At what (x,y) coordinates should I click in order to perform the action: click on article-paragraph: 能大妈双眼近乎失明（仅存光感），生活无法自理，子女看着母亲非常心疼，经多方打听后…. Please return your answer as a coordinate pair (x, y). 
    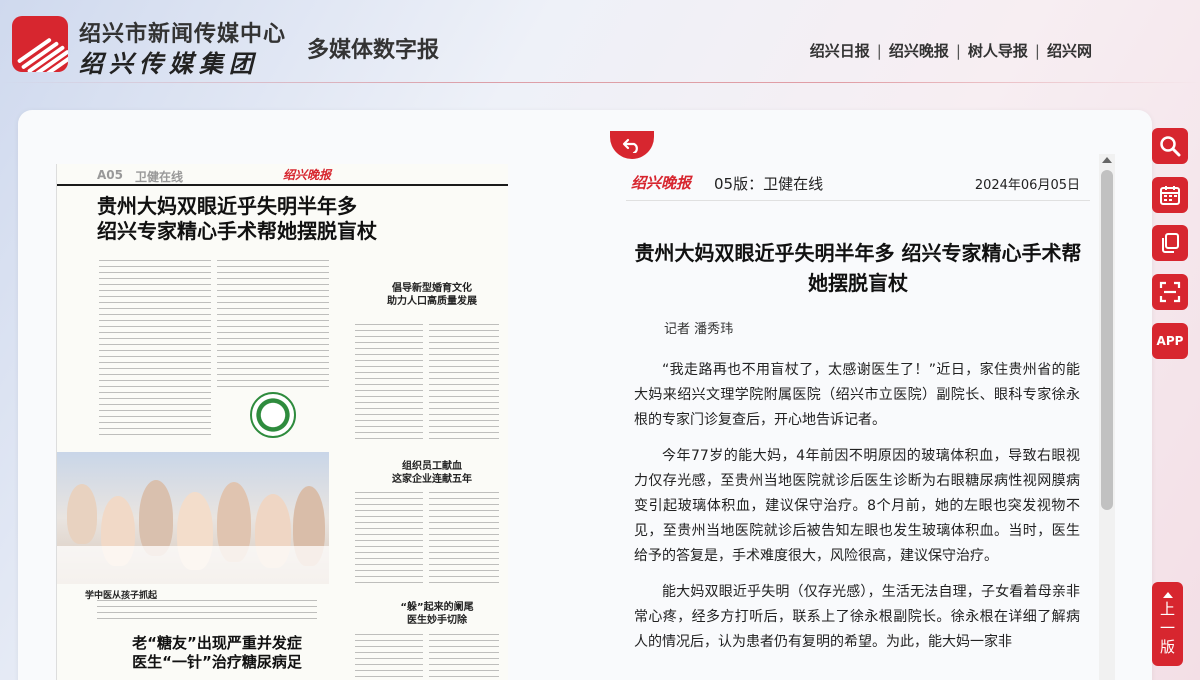
    Looking at the image, I should click on (857, 617).